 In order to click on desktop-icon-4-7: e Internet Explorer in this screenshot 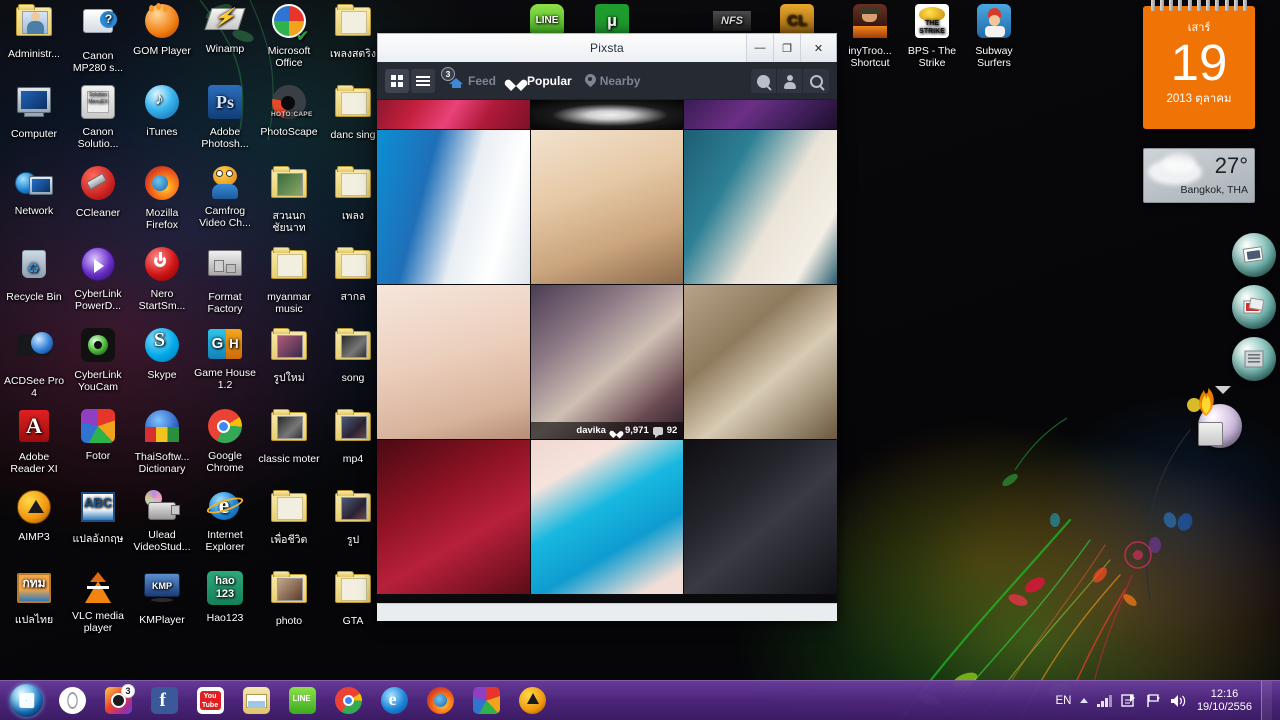, I will do `click(225, 520)`.